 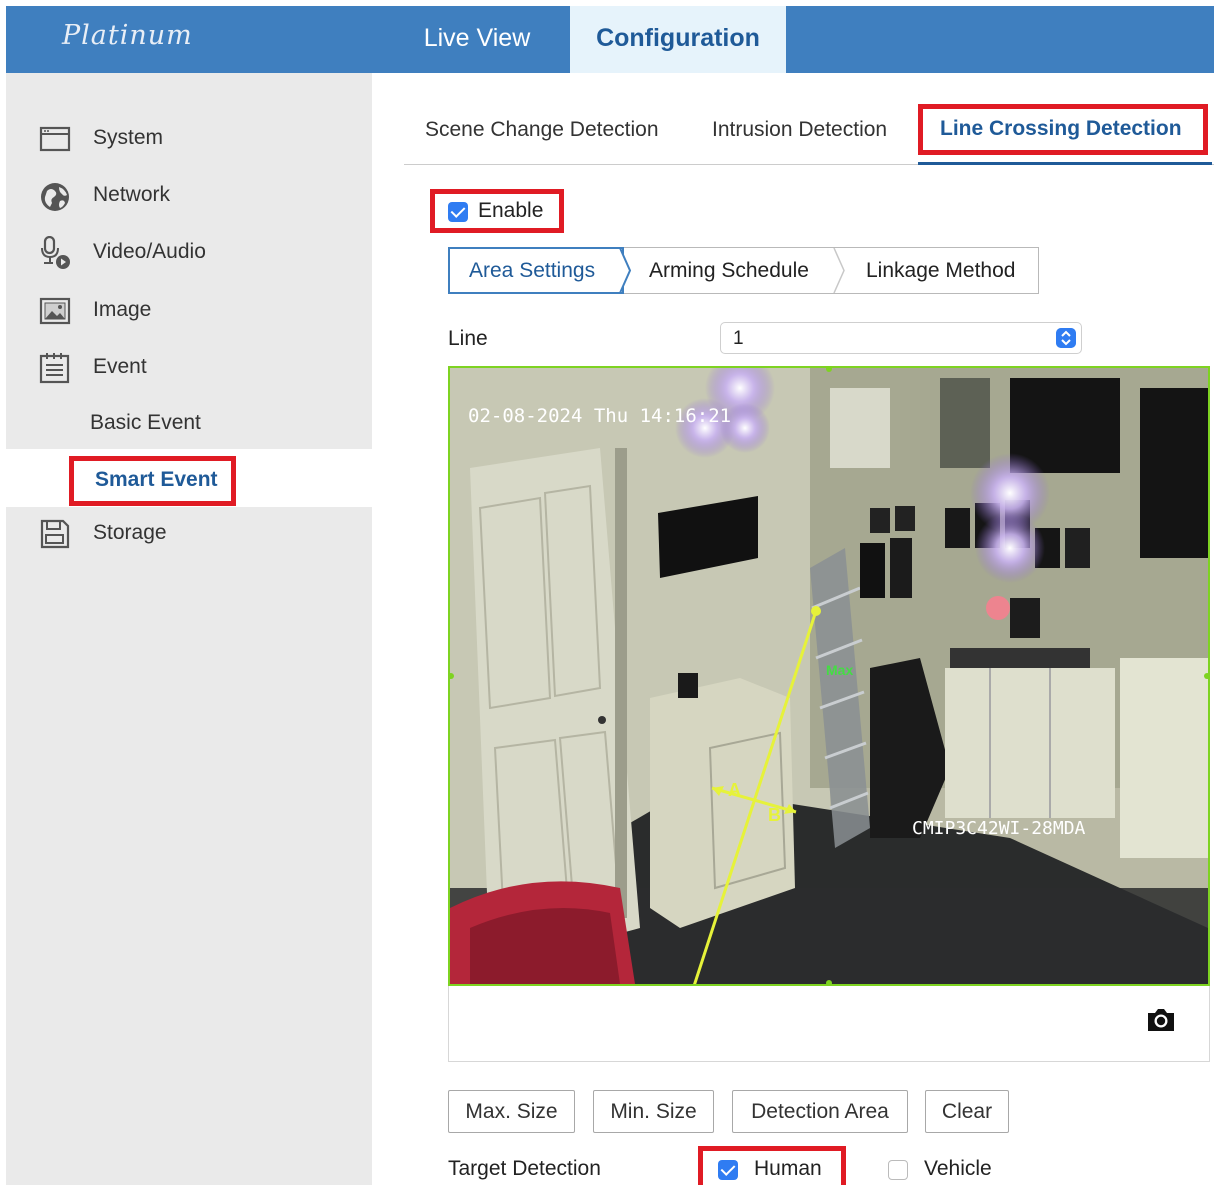 I want to click on line-select-value: 1, so click(x=738, y=338).